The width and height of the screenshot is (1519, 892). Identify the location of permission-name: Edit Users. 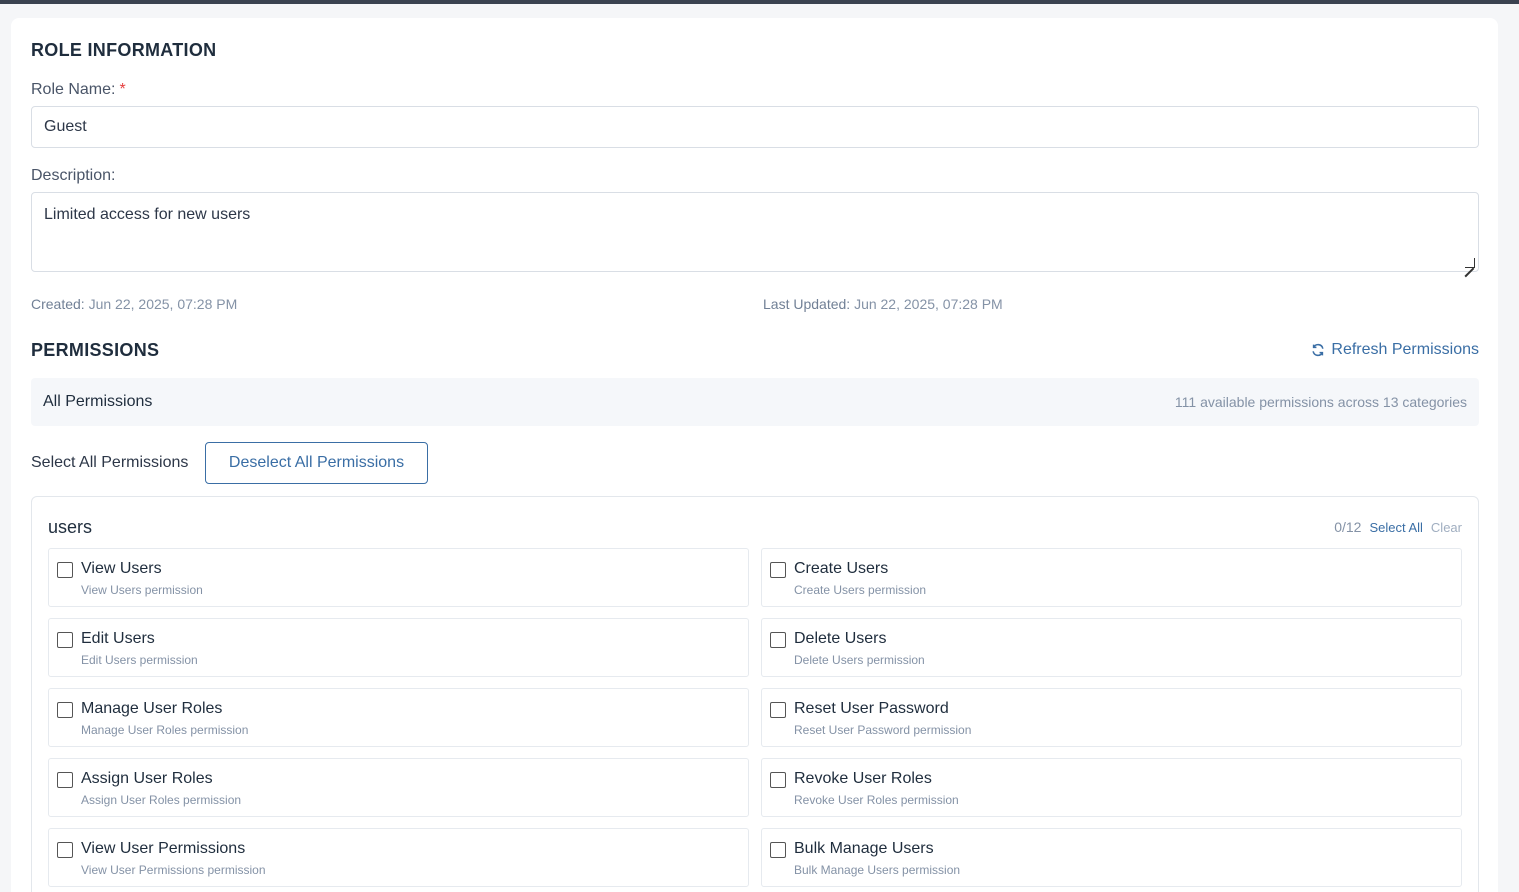
(118, 638).